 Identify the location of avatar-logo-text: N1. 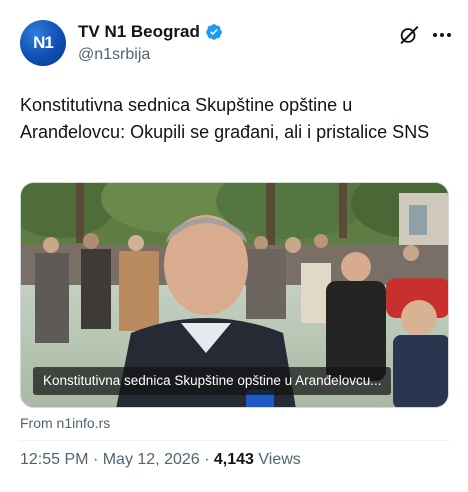
(43, 42).